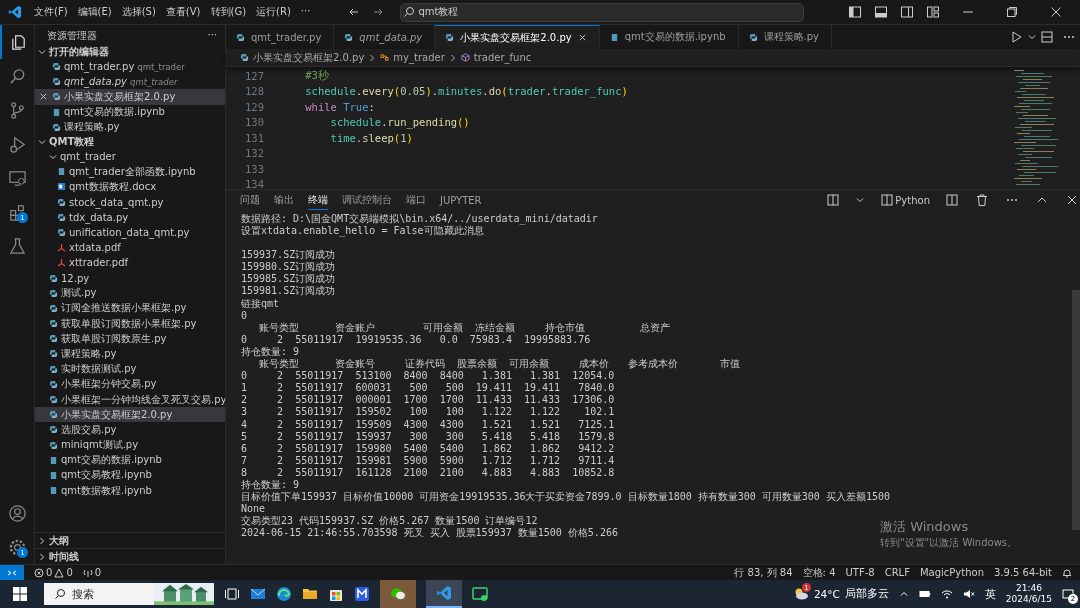 This screenshot has height=608, width=1080. Describe the element at coordinates (17, 246) in the screenshot. I see `testing-flask-icon` at that location.